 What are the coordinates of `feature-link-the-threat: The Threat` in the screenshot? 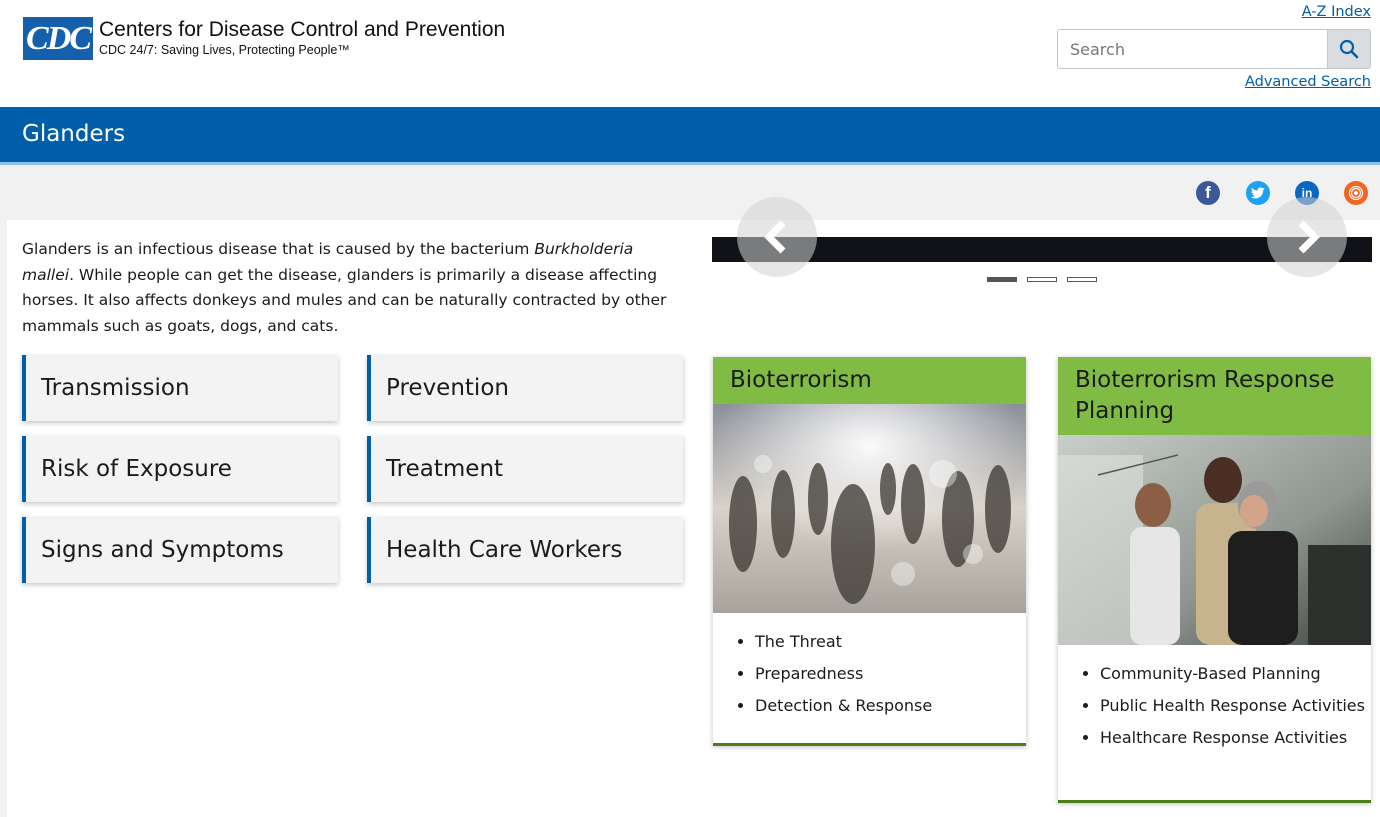 It's located at (890, 641).